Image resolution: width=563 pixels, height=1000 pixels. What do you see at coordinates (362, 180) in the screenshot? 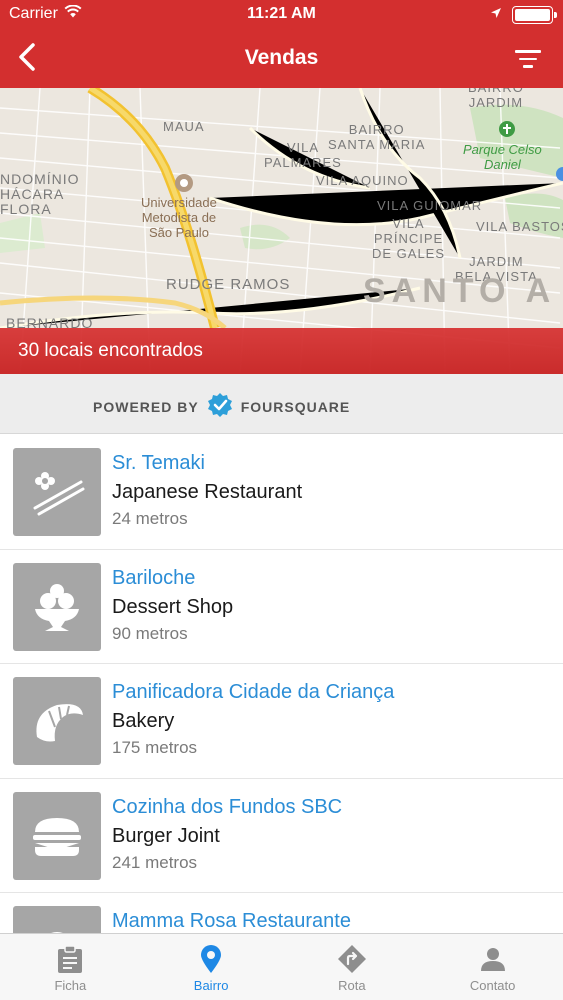
I see `map-label-vila-aquino: VILA AQUINO` at bounding box center [362, 180].